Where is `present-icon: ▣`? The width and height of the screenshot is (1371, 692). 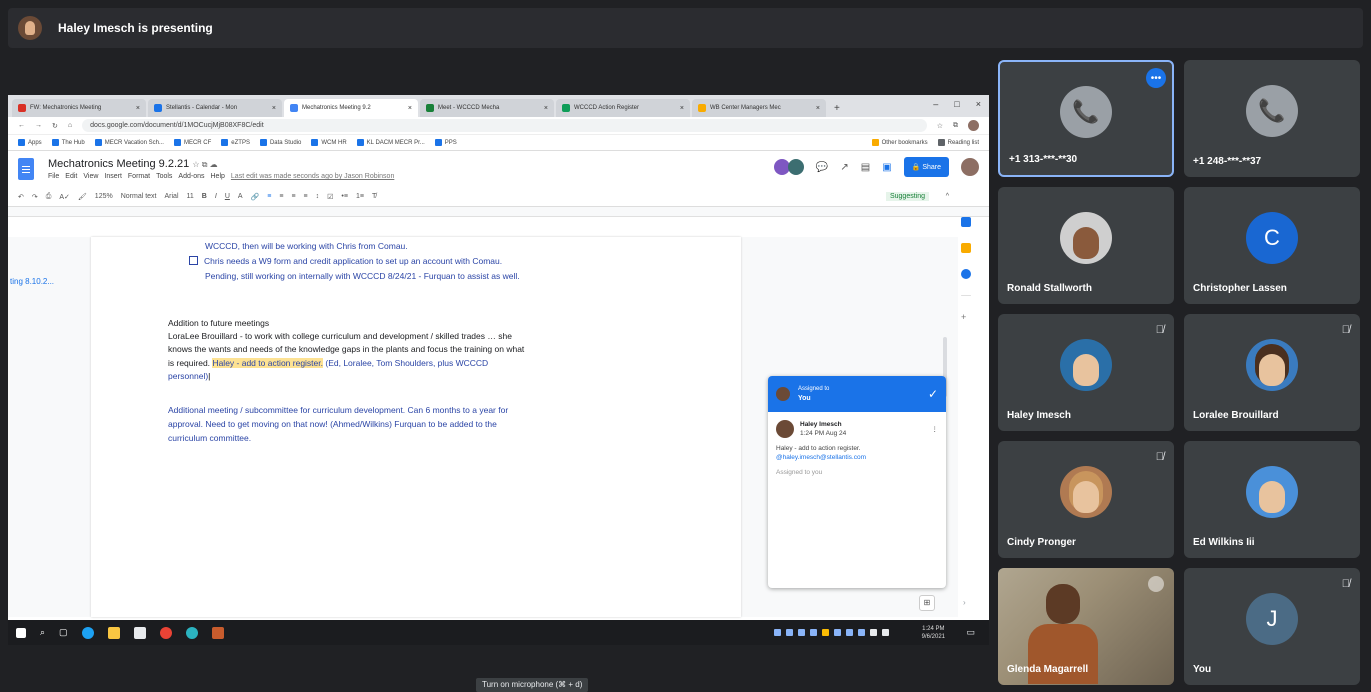 present-icon: ▣ is located at coordinates (886, 167).